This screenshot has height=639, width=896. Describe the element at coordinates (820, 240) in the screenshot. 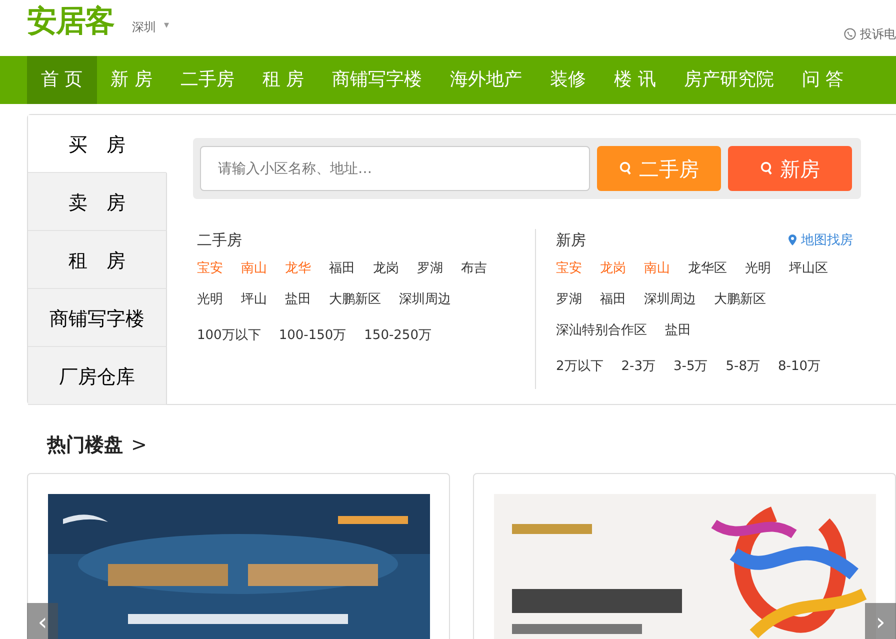

I see `map-search-link: 地图找房` at that location.